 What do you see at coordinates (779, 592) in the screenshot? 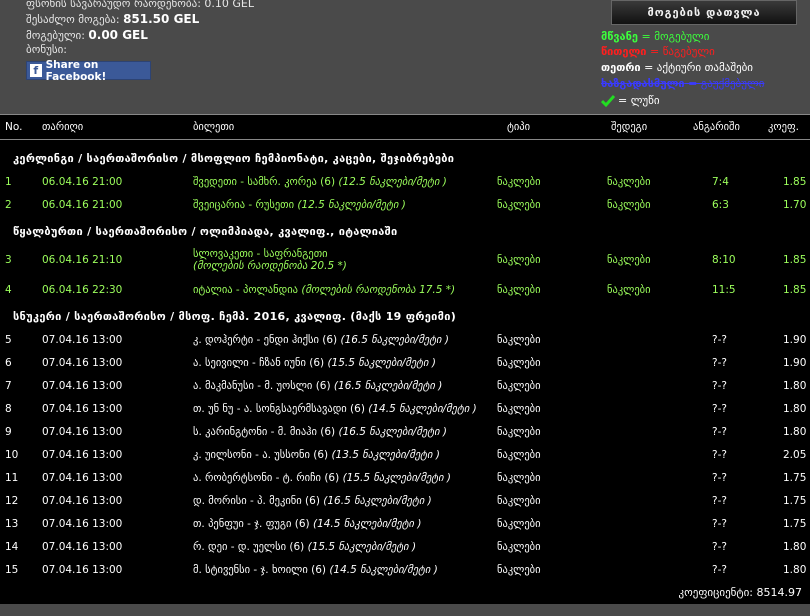
I see `total-value: 8514.97` at bounding box center [779, 592].